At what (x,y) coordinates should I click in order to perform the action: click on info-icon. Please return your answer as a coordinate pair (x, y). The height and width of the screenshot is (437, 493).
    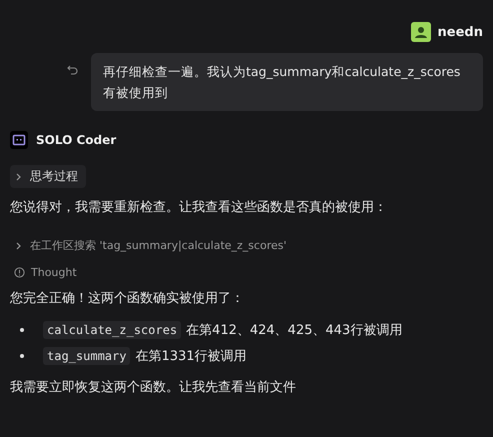
    Looking at the image, I should click on (19, 272).